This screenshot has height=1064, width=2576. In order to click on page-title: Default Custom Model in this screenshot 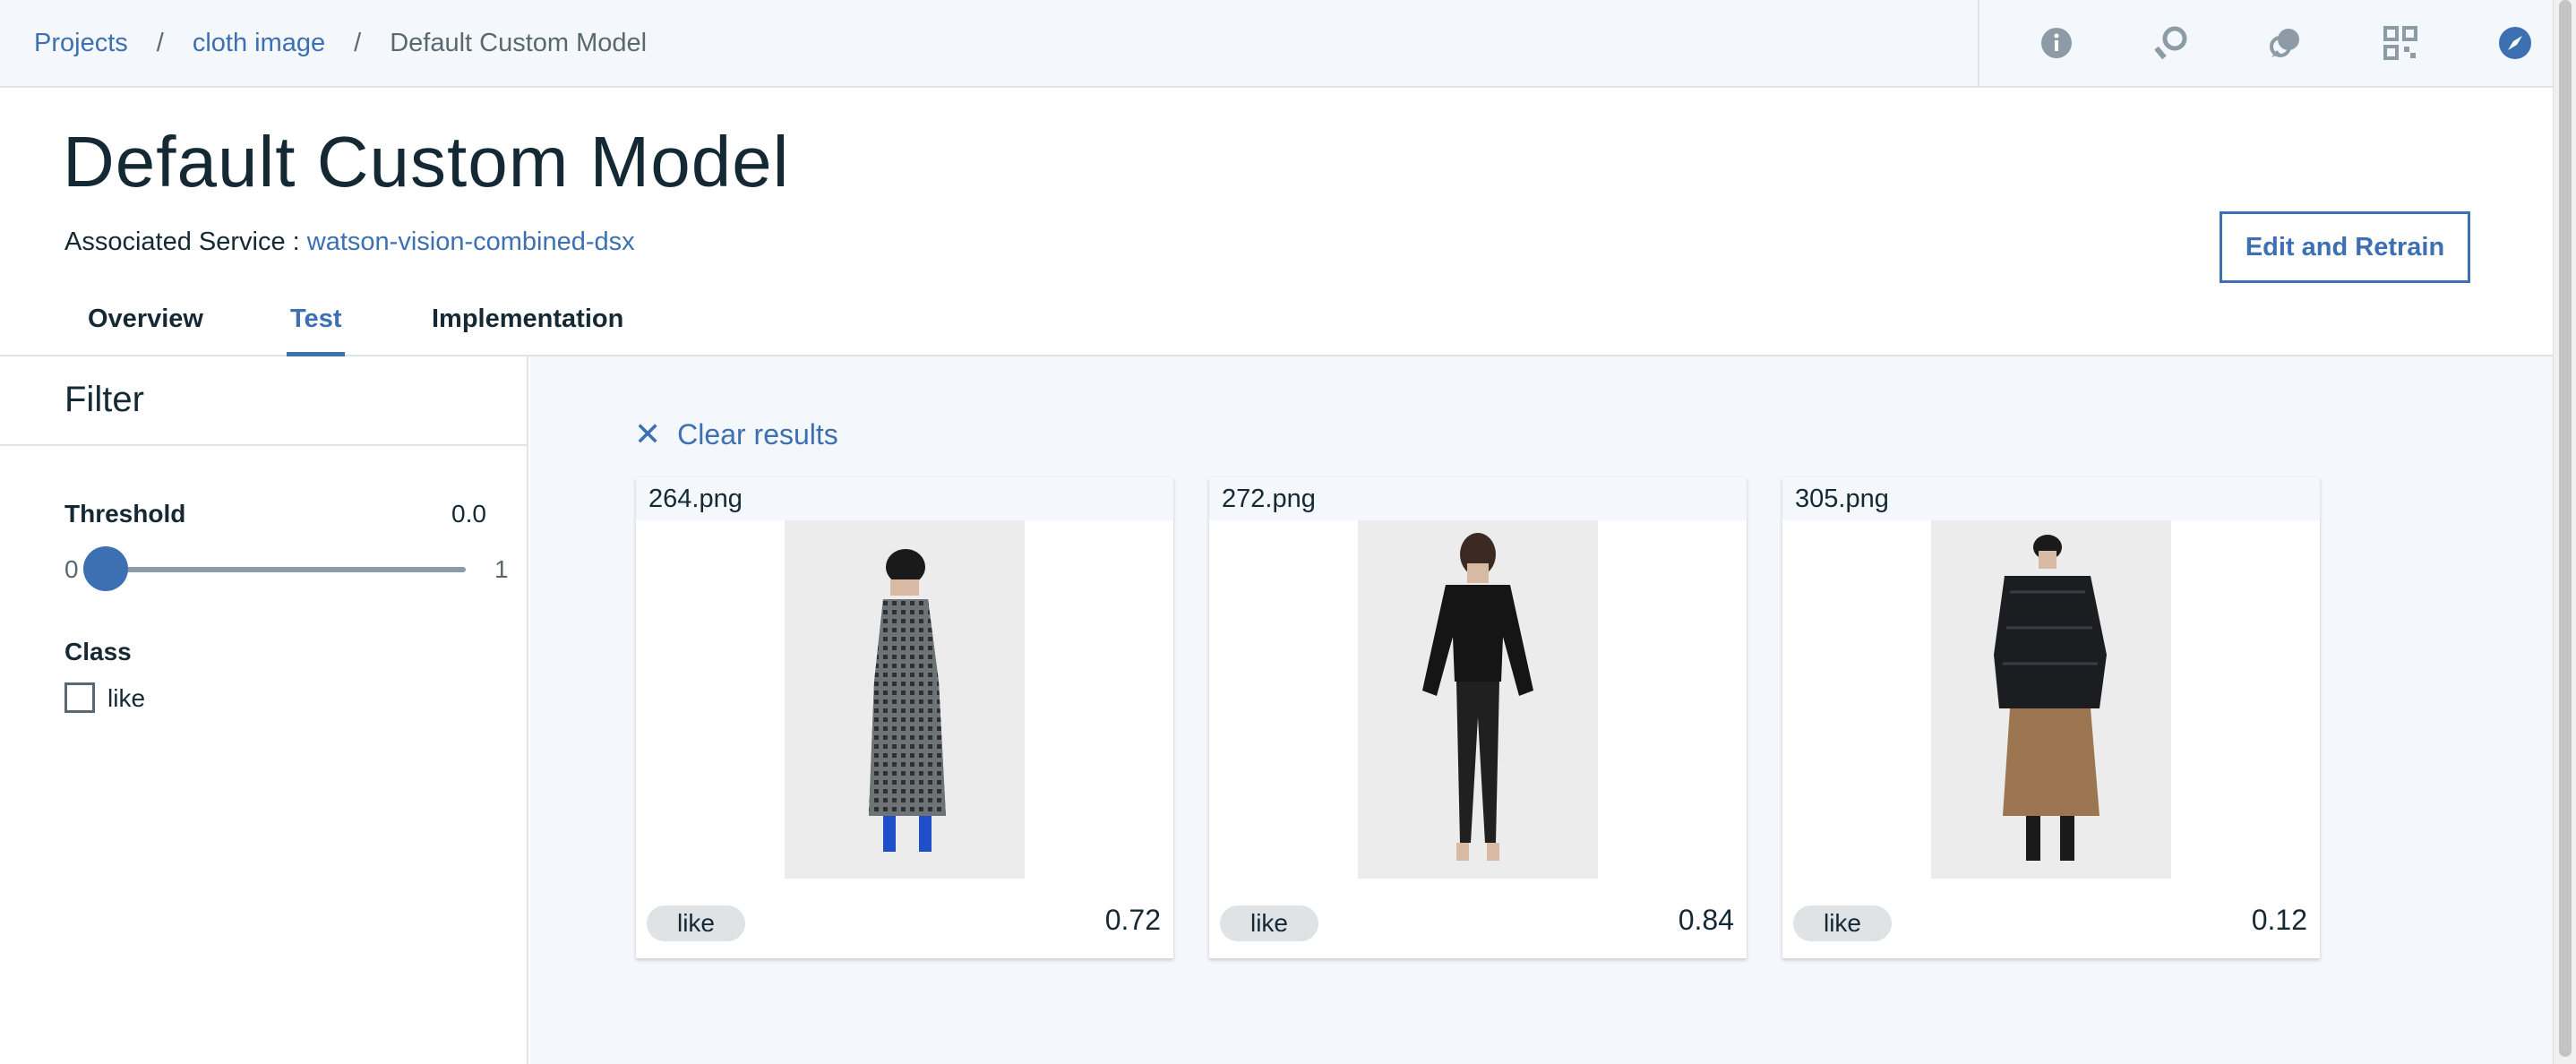, I will do `click(426, 162)`.